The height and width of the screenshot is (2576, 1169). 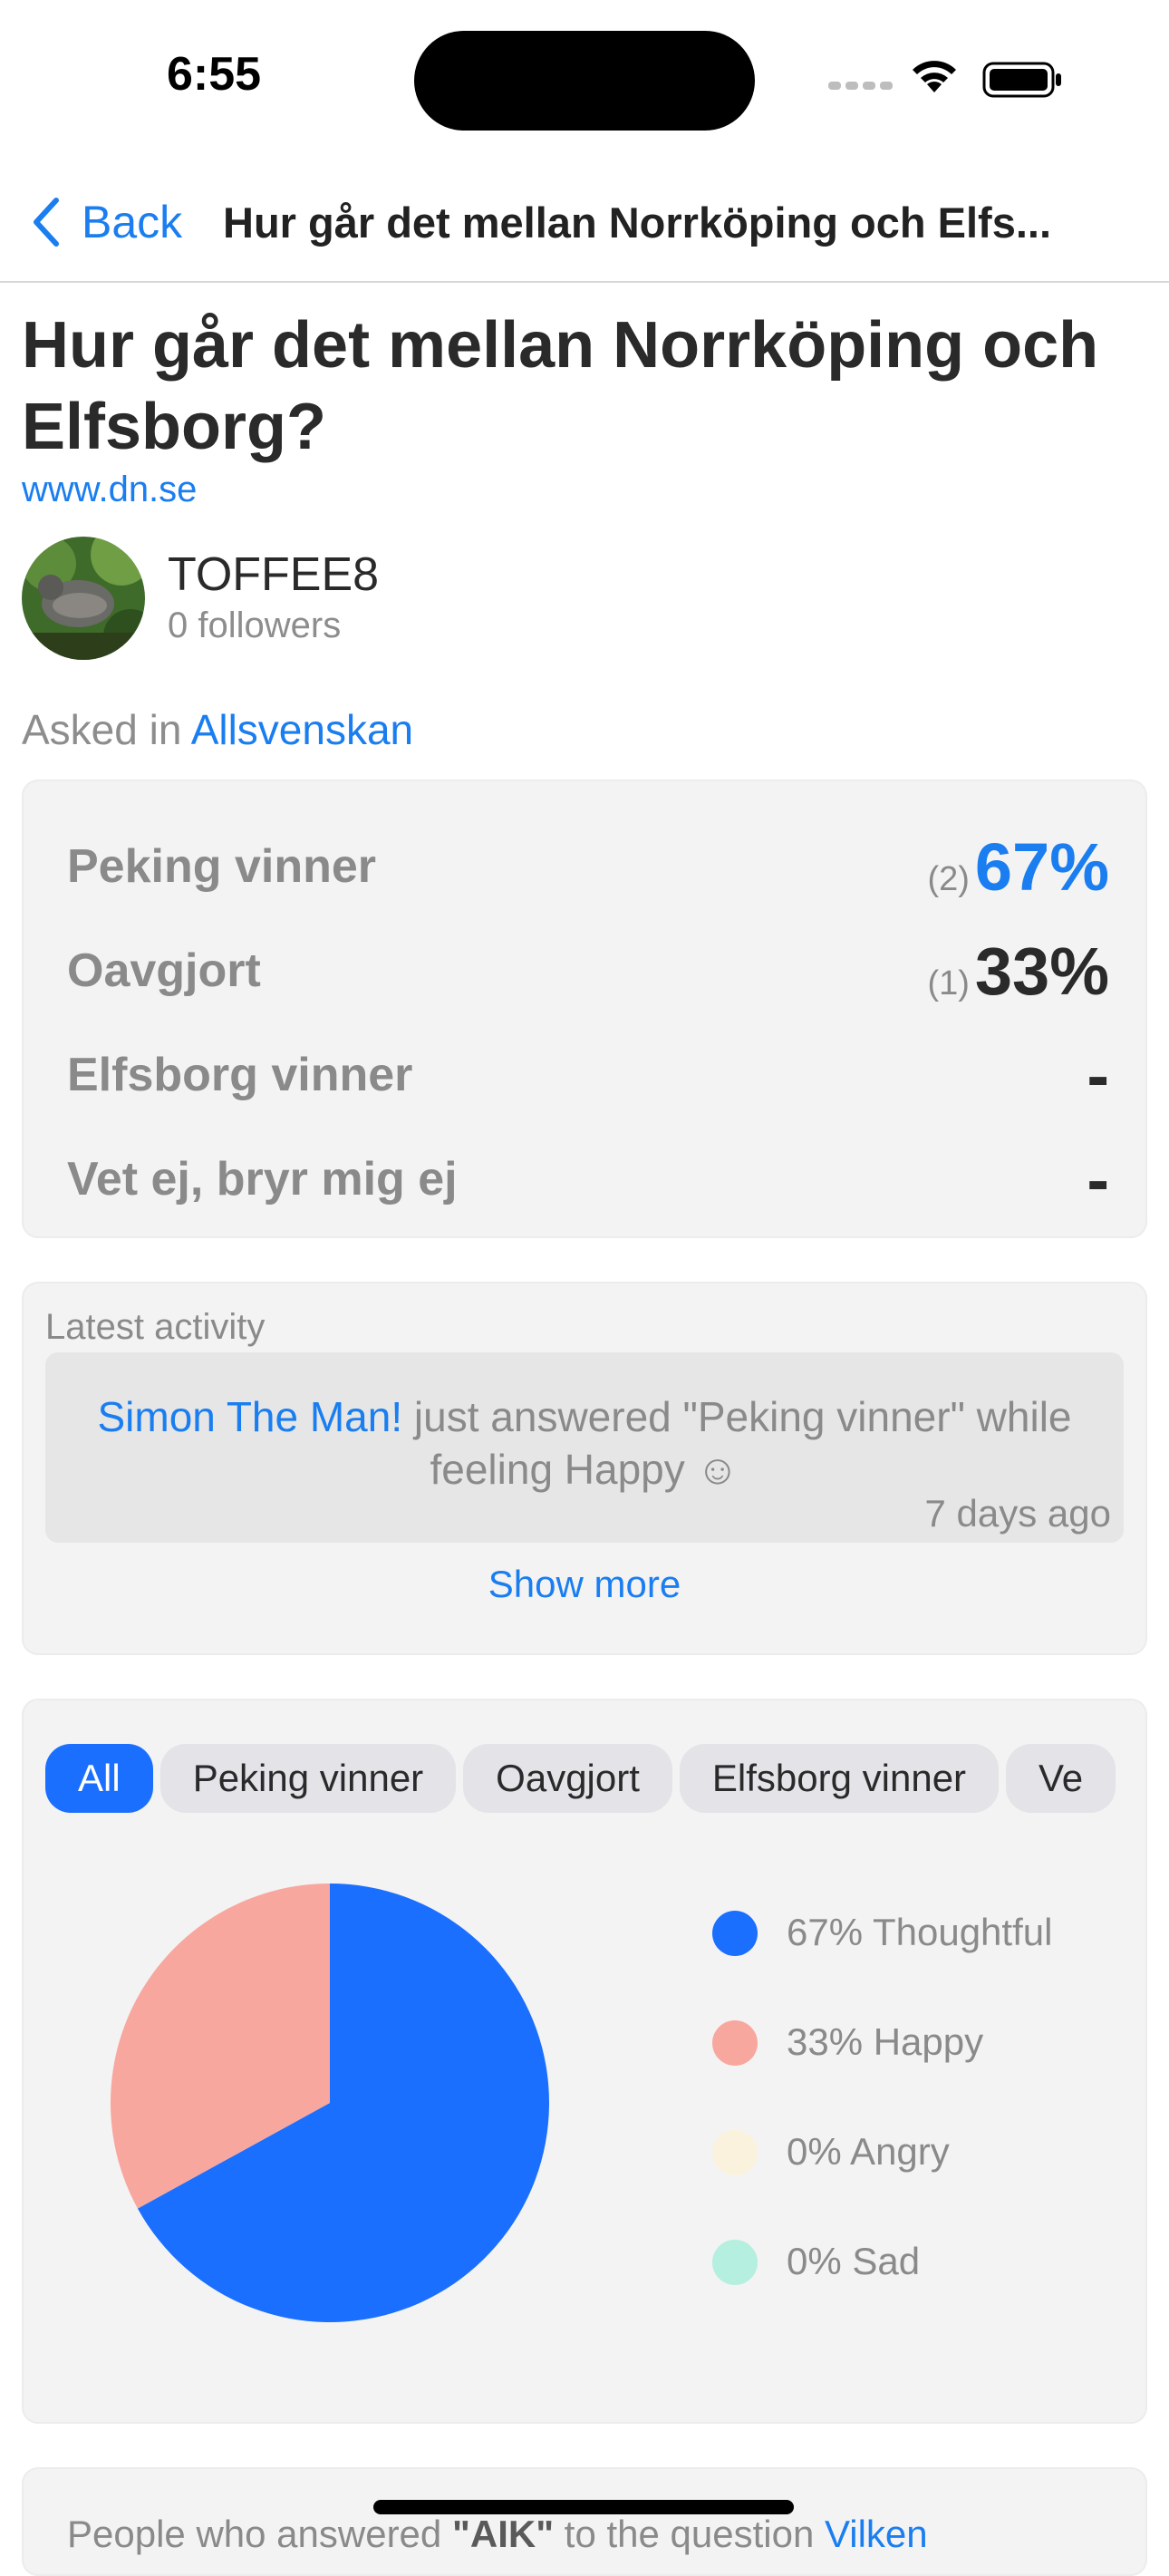 I want to click on status-bar: 6:55, so click(x=584, y=81).